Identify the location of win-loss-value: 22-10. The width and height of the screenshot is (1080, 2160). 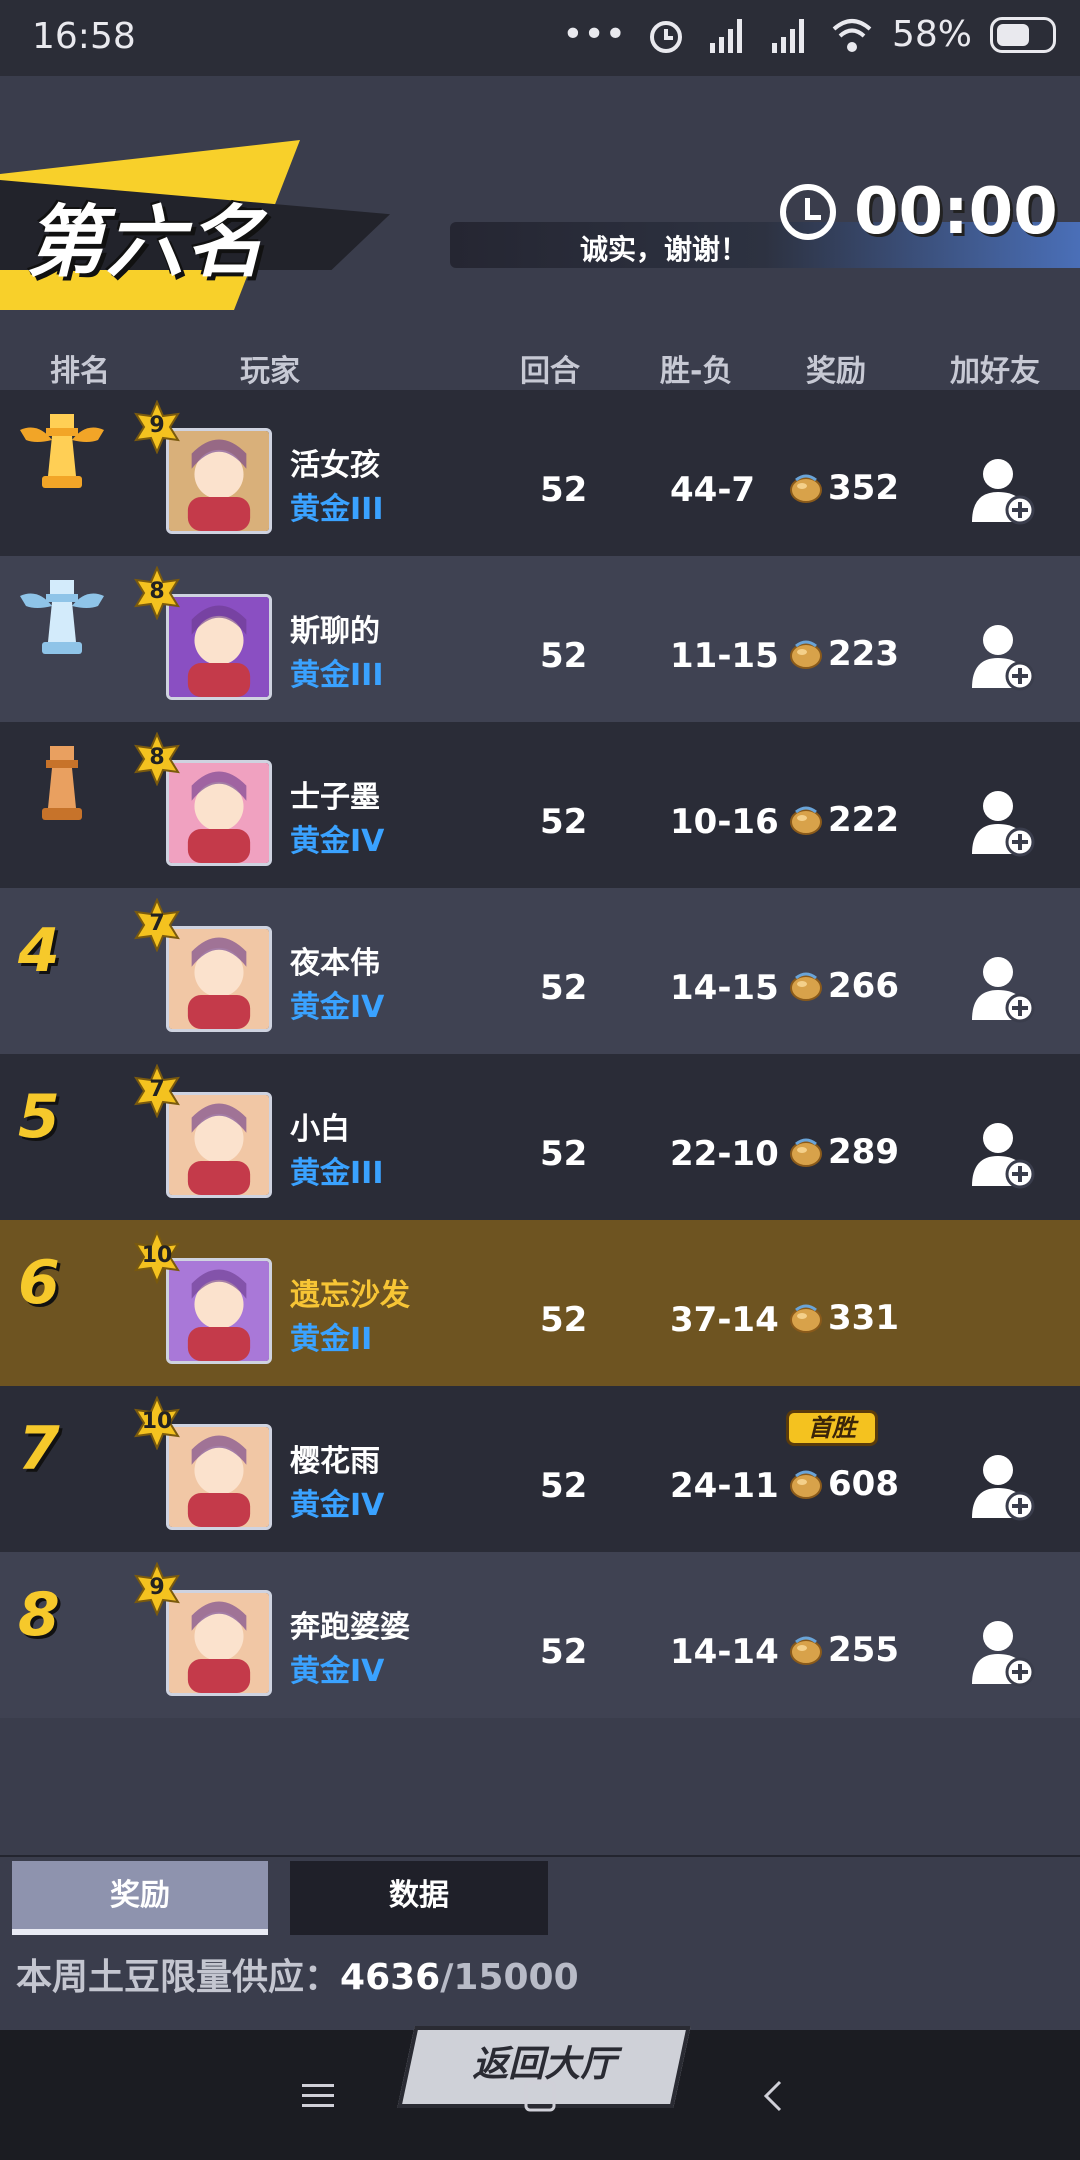
(724, 1154).